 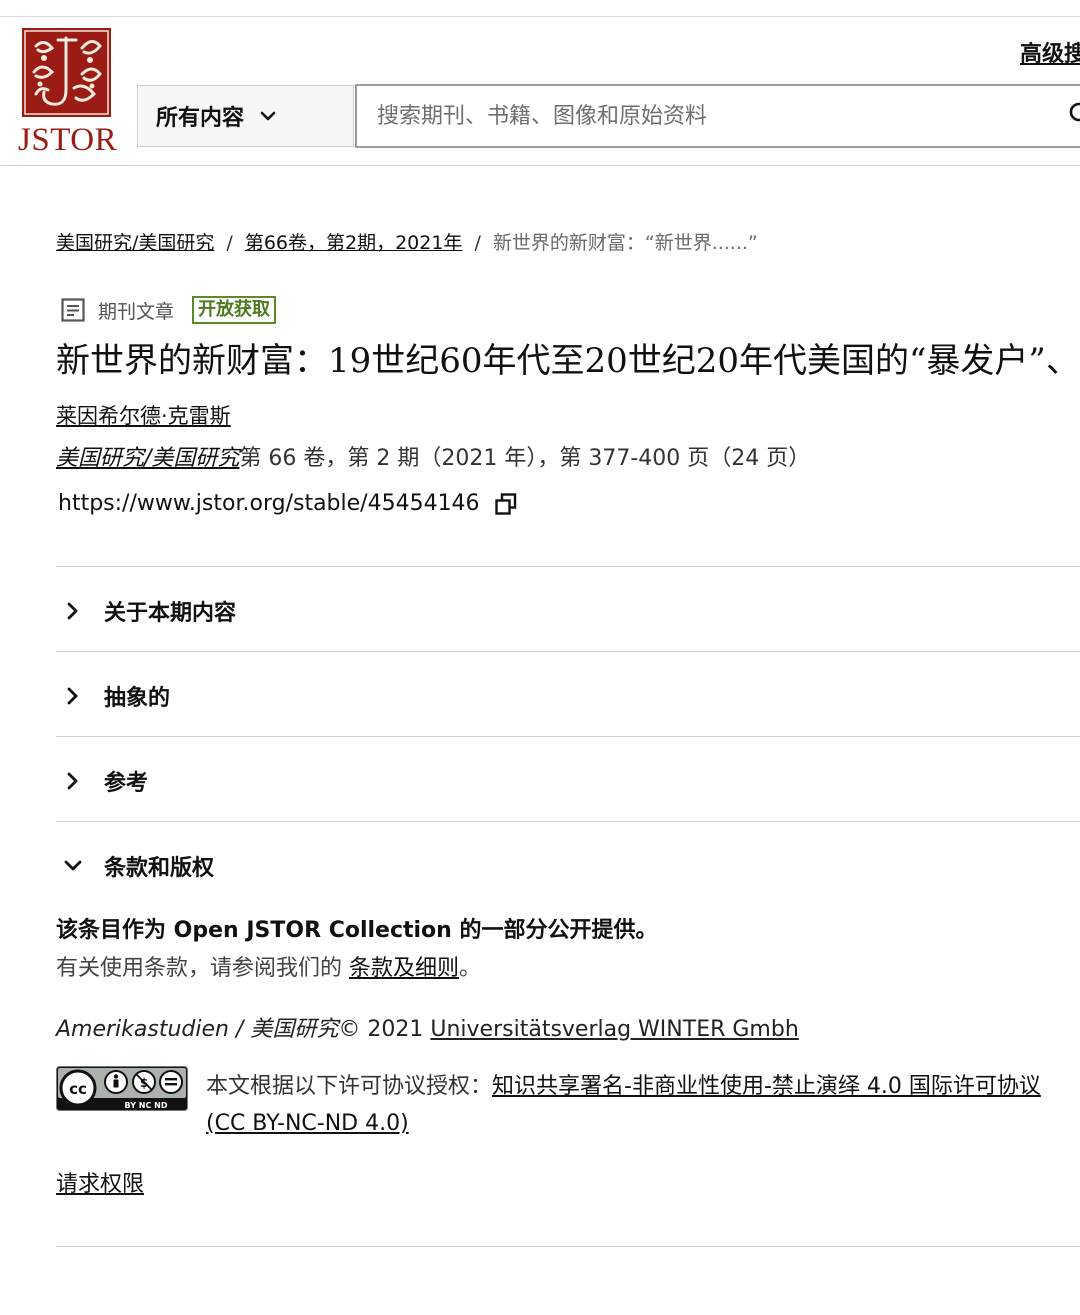 I want to click on usage-terms-line: 有关使用条款，请参阅我们的 条款及细则。, so click(x=268, y=966).